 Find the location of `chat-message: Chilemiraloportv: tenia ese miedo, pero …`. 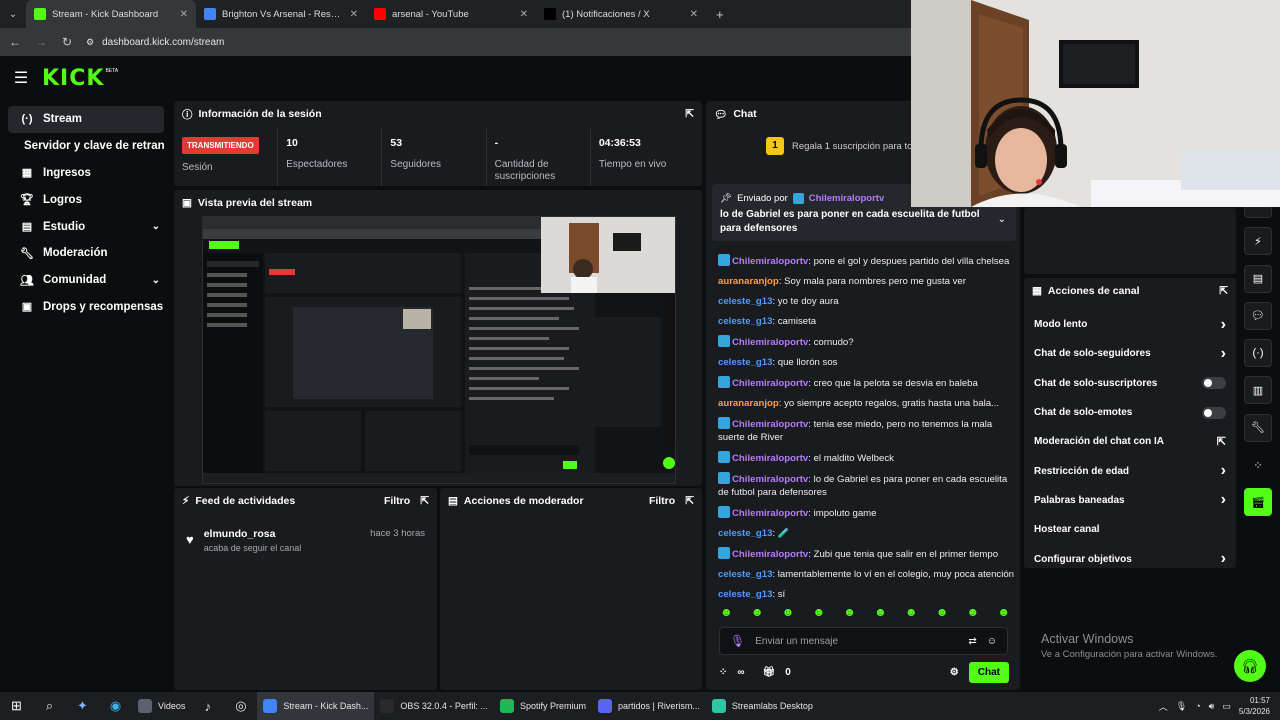

chat-message: Chilemiraloportv: tenia ese miedo, pero … is located at coordinates (868, 430).